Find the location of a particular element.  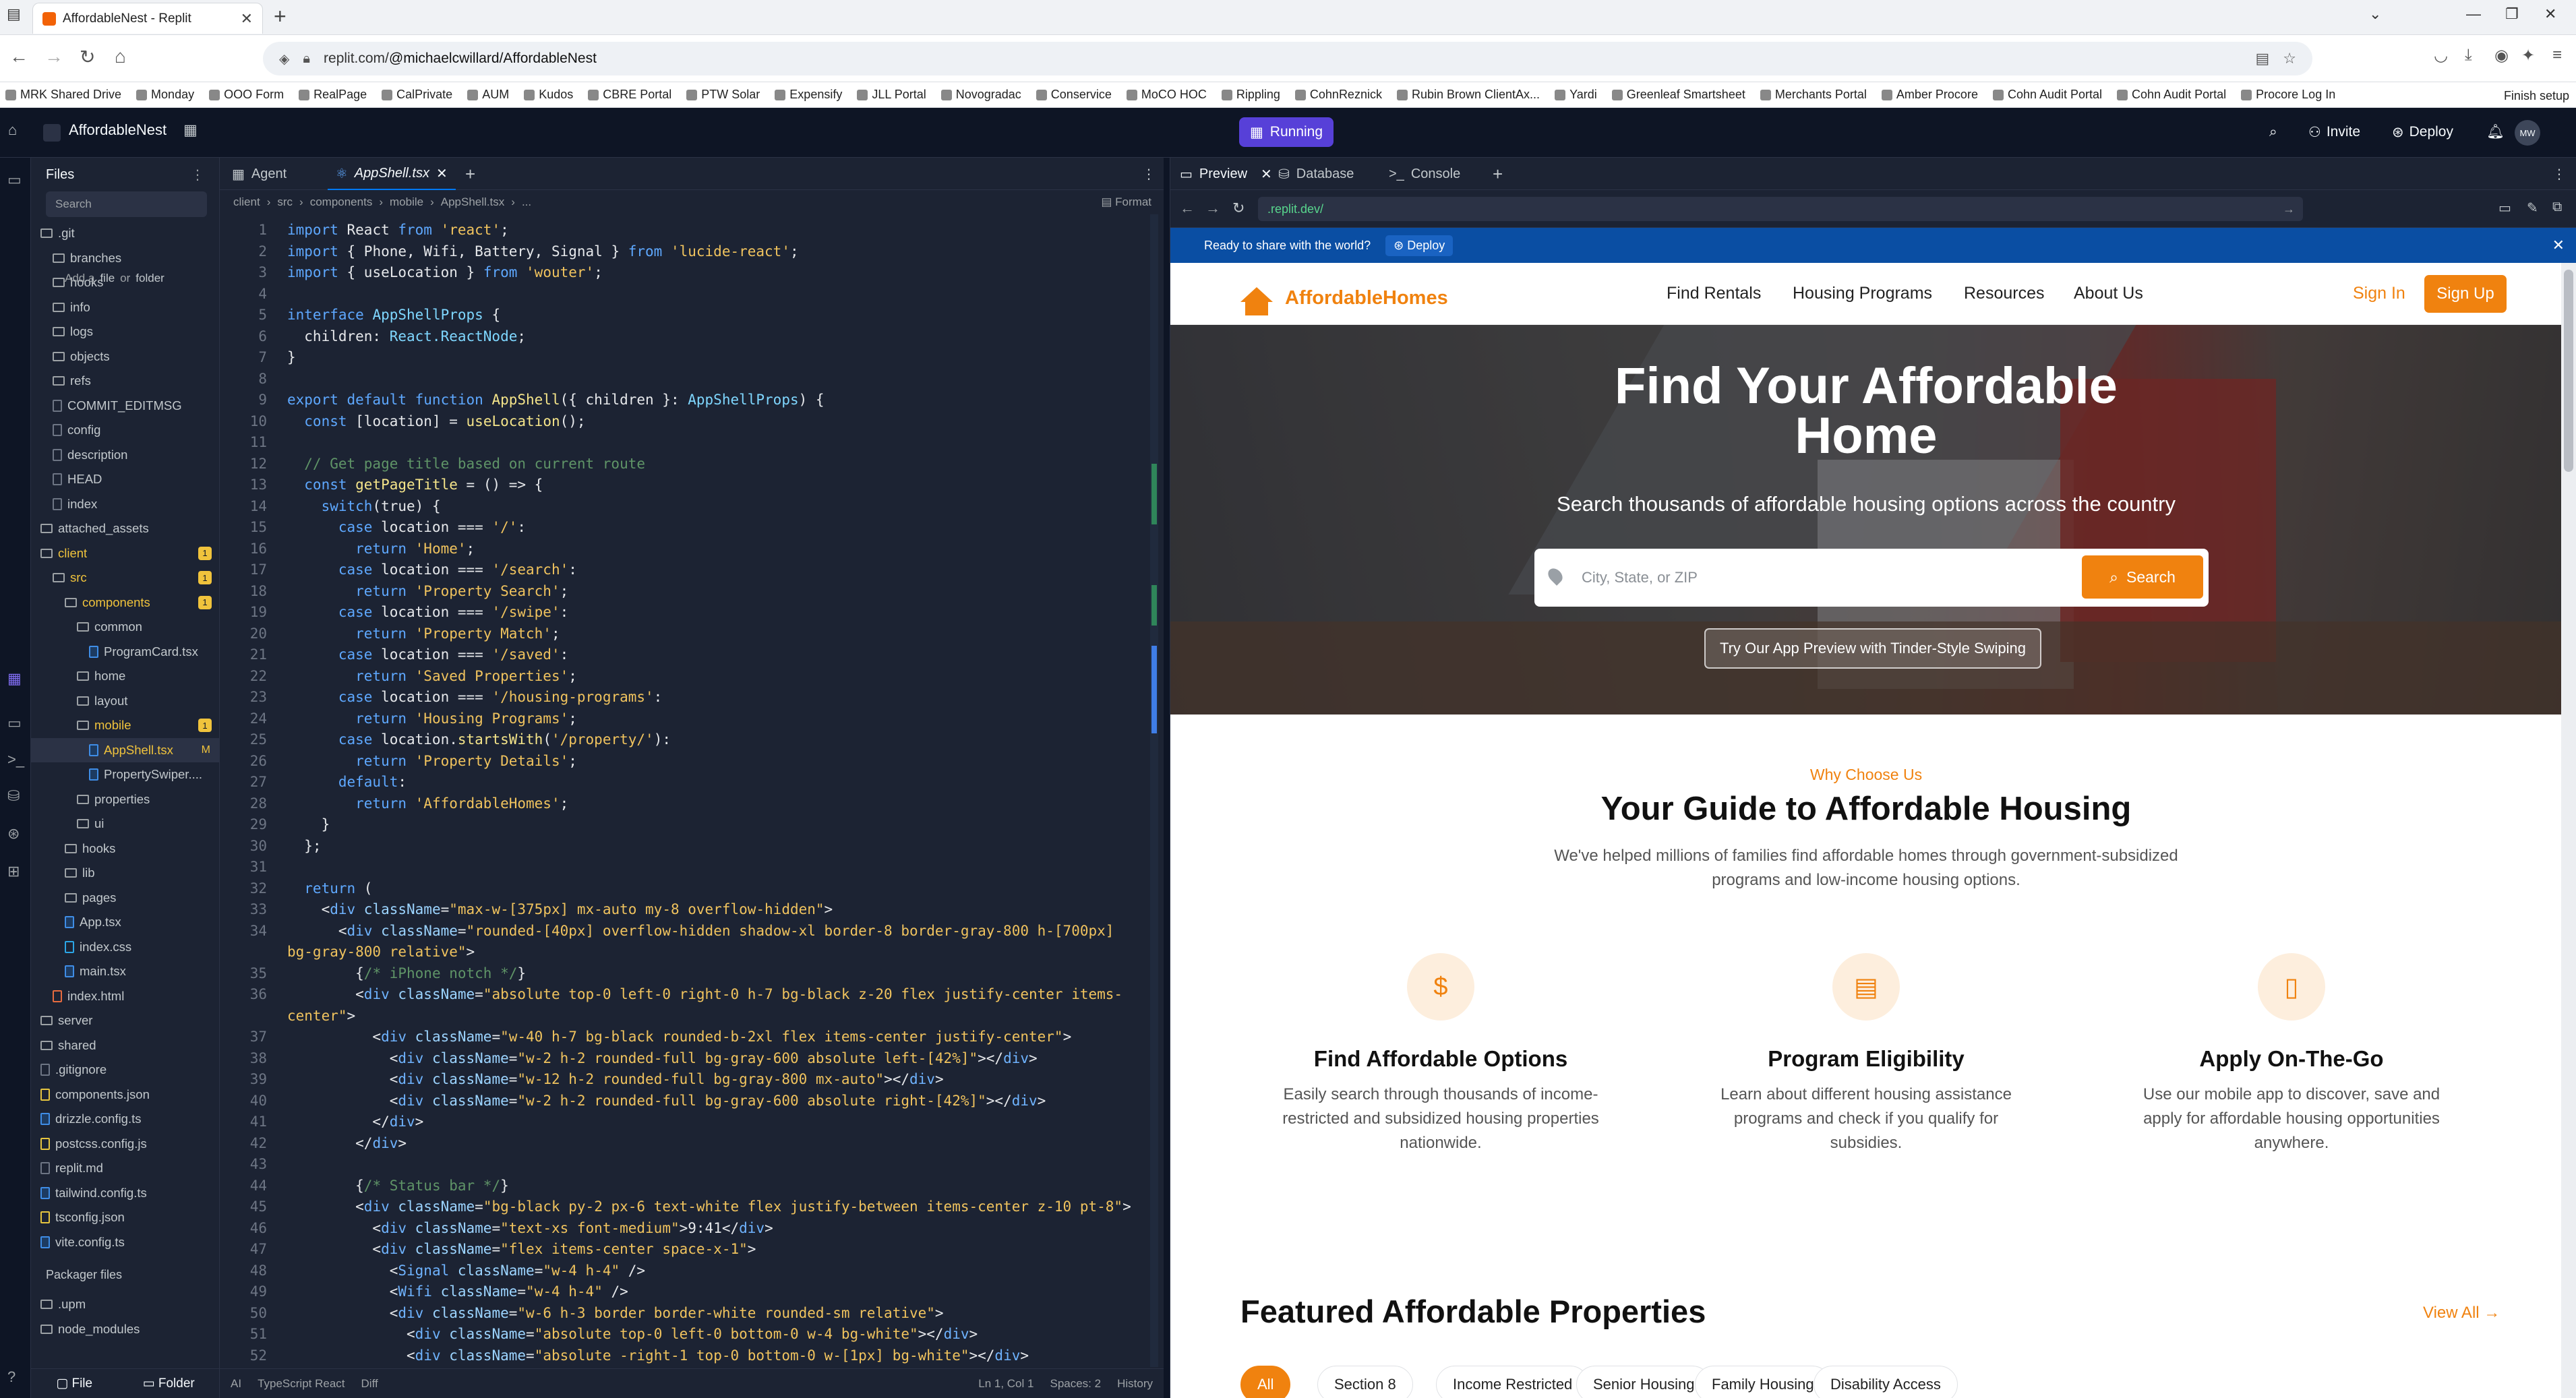

bookmark-link: Greenleaf Smartsheet is located at coordinates (1678, 95).